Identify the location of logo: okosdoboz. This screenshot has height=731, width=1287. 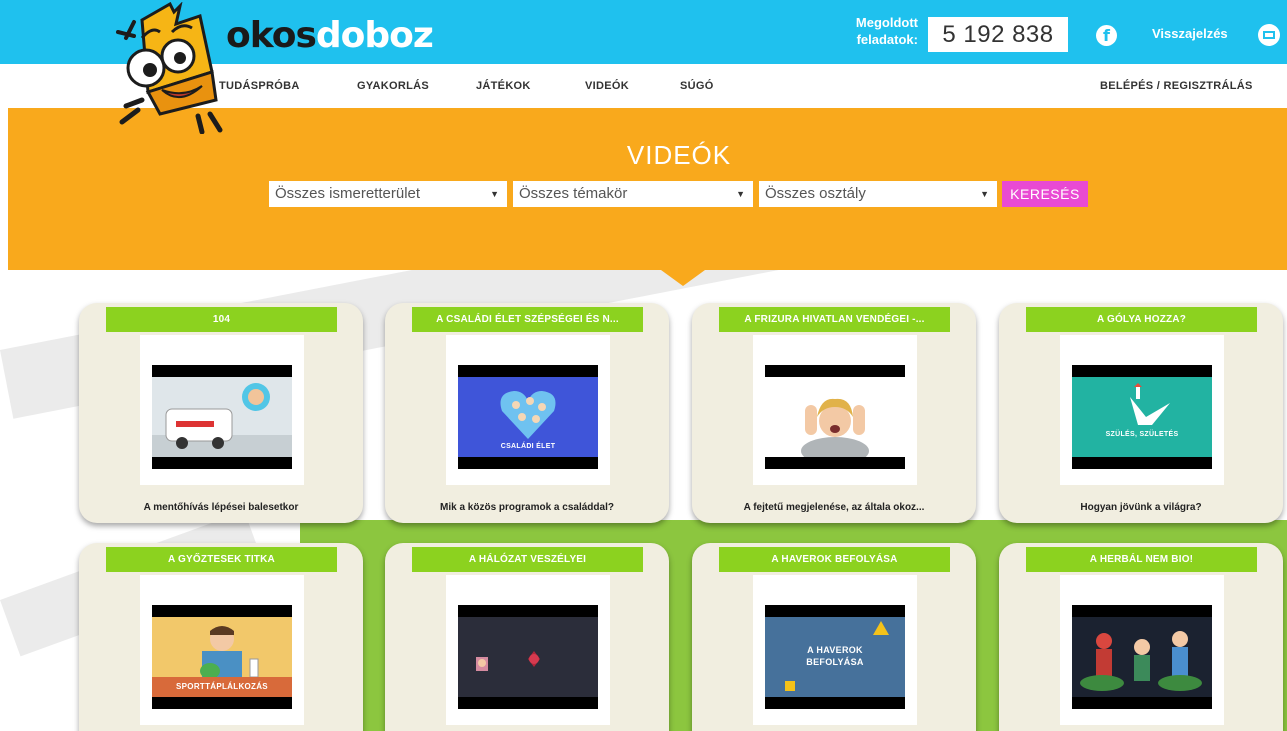
(330, 35).